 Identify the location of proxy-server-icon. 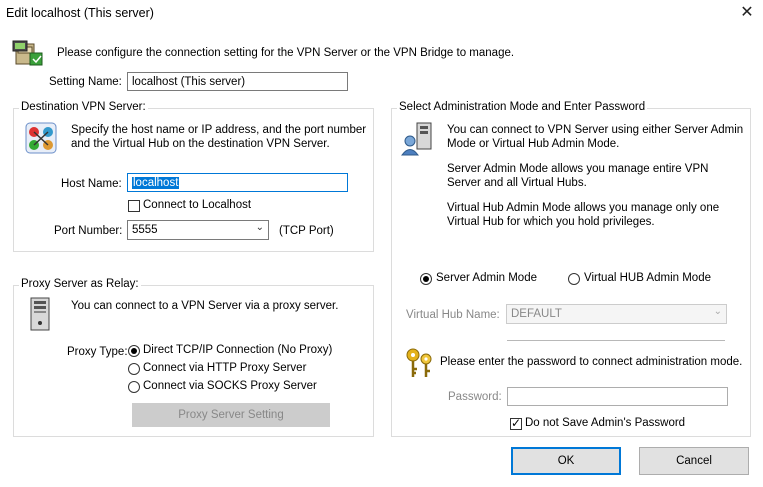
(40, 314).